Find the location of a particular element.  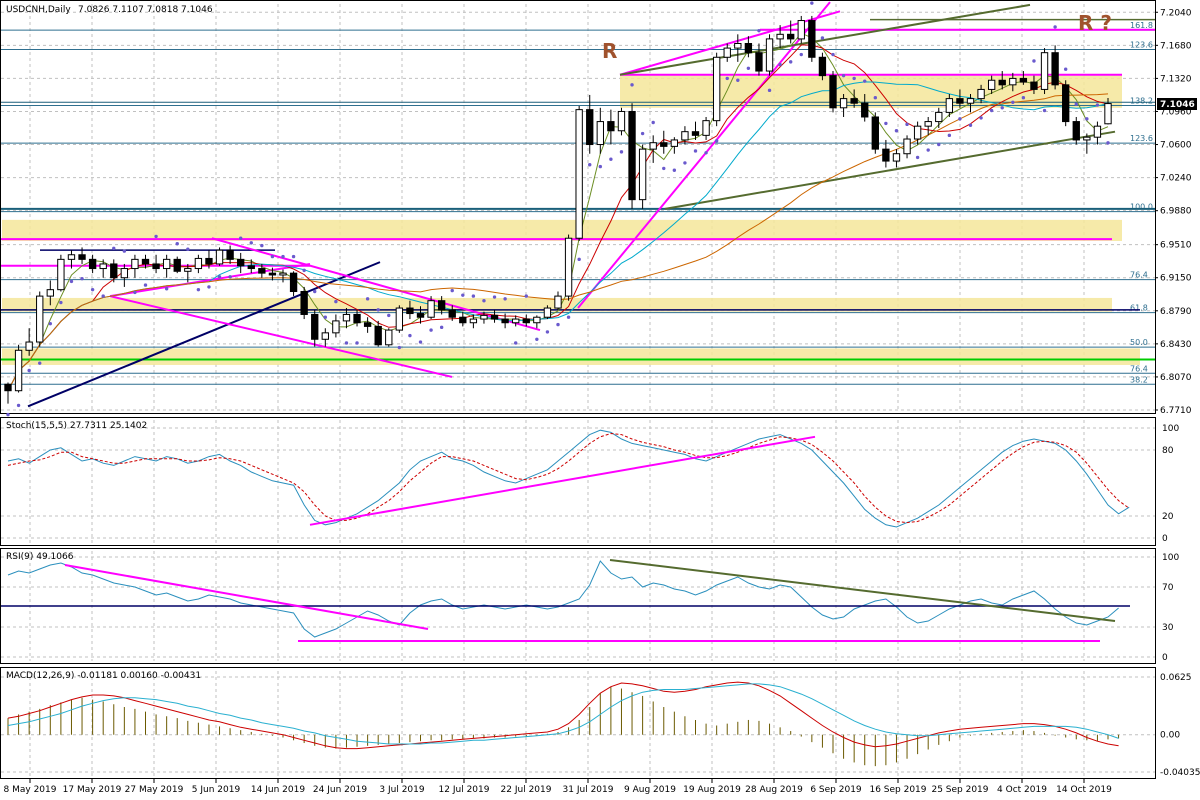

macd-panel is located at coordinates (578, 723).